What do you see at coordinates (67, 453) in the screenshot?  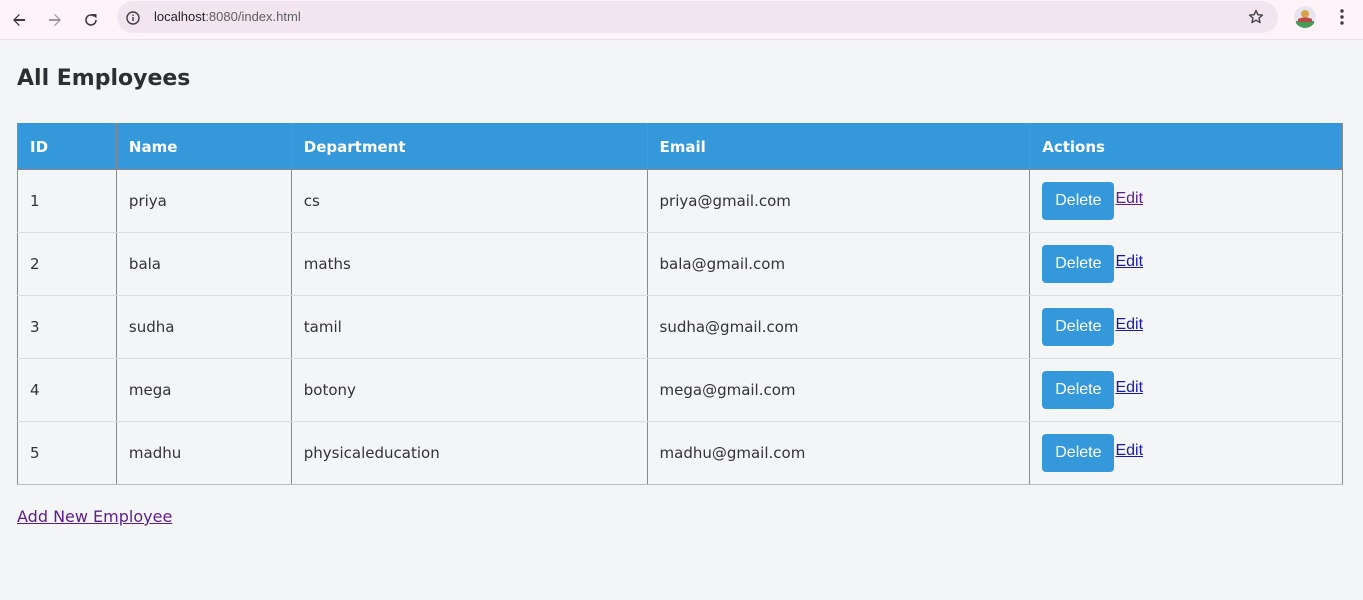 I see `cell-id: 5` at bounding box center [67, 453].